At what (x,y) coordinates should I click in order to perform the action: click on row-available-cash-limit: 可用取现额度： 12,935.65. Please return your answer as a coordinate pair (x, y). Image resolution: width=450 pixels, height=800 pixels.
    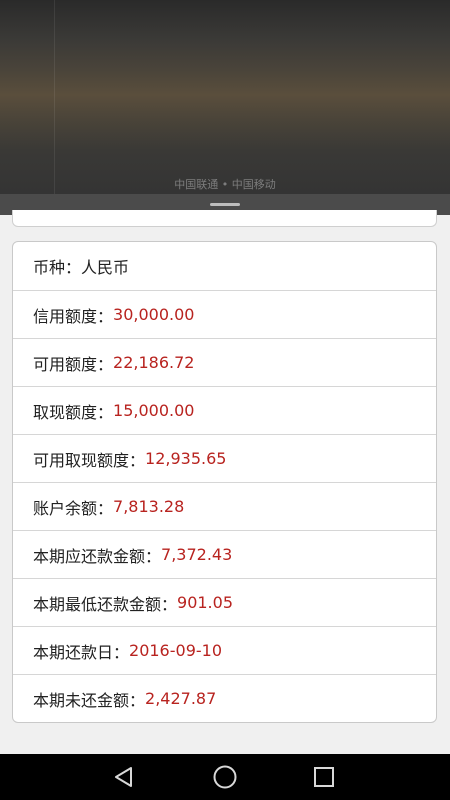
    Looking at the image, I should click on (224, 458).